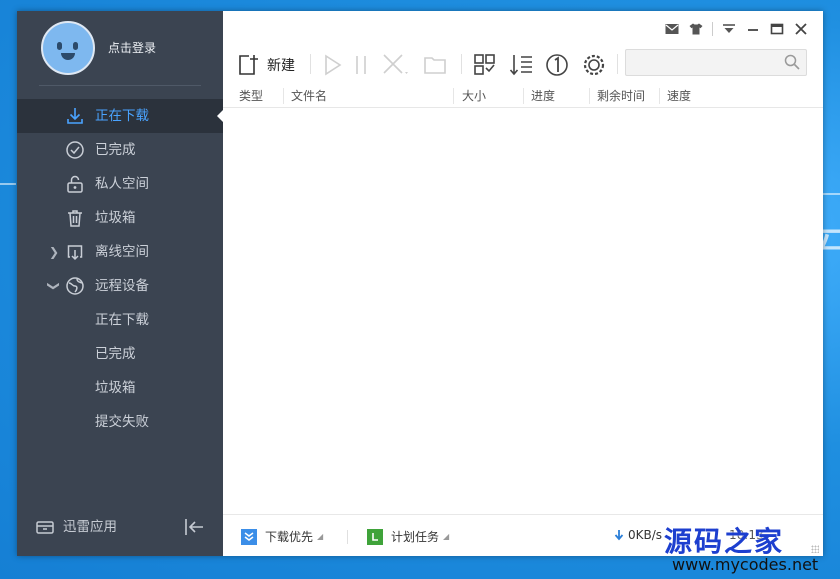 This screenshot has width=840, height=579. I want to click on download-priority-toggle: 下载优先 ◢, so click(282, 537).